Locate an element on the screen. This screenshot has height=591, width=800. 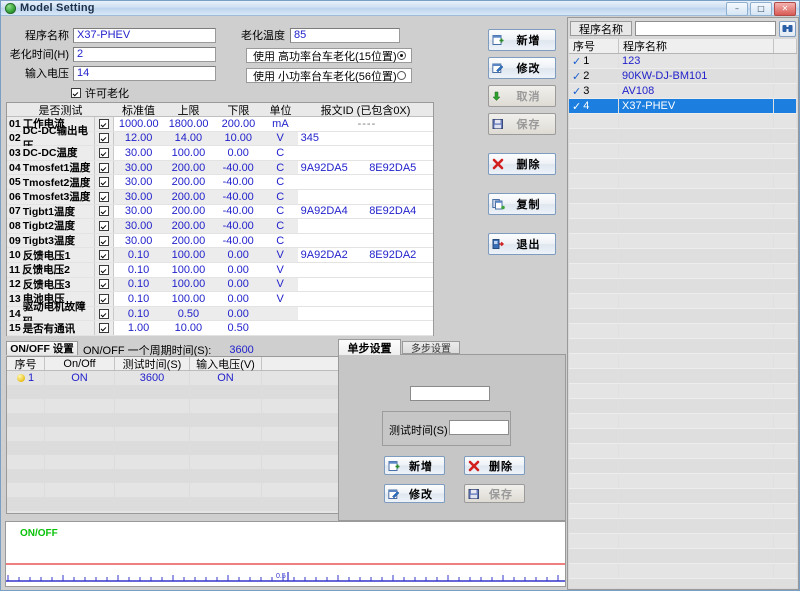
table-row: 03 DC-DC温度 30.00 100.00 0.00 C is located at coordinates (220, 153).